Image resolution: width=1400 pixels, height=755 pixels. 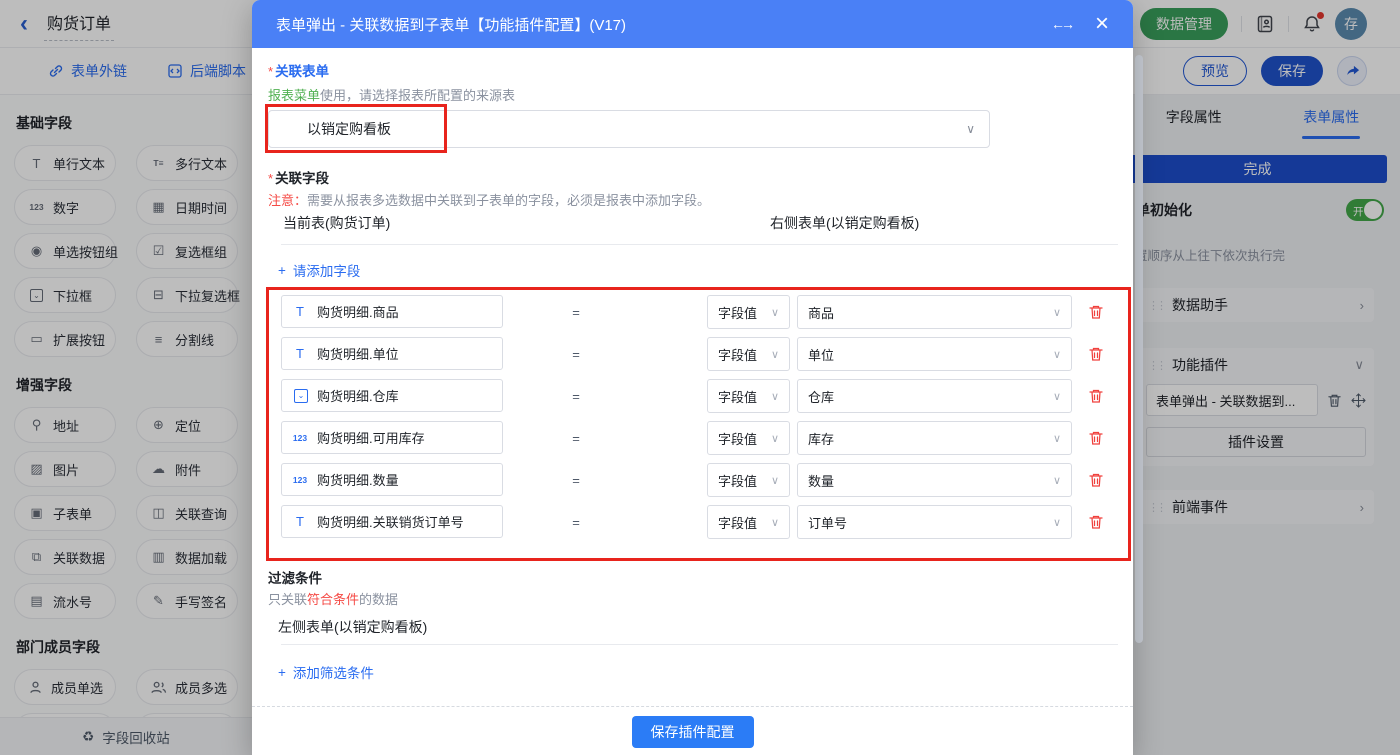 I want to click on field-mapping-row: ⌄ 购货明细.仓库 = 字段值 ∨ 仓库 ∨, so click(x=692, y=396).